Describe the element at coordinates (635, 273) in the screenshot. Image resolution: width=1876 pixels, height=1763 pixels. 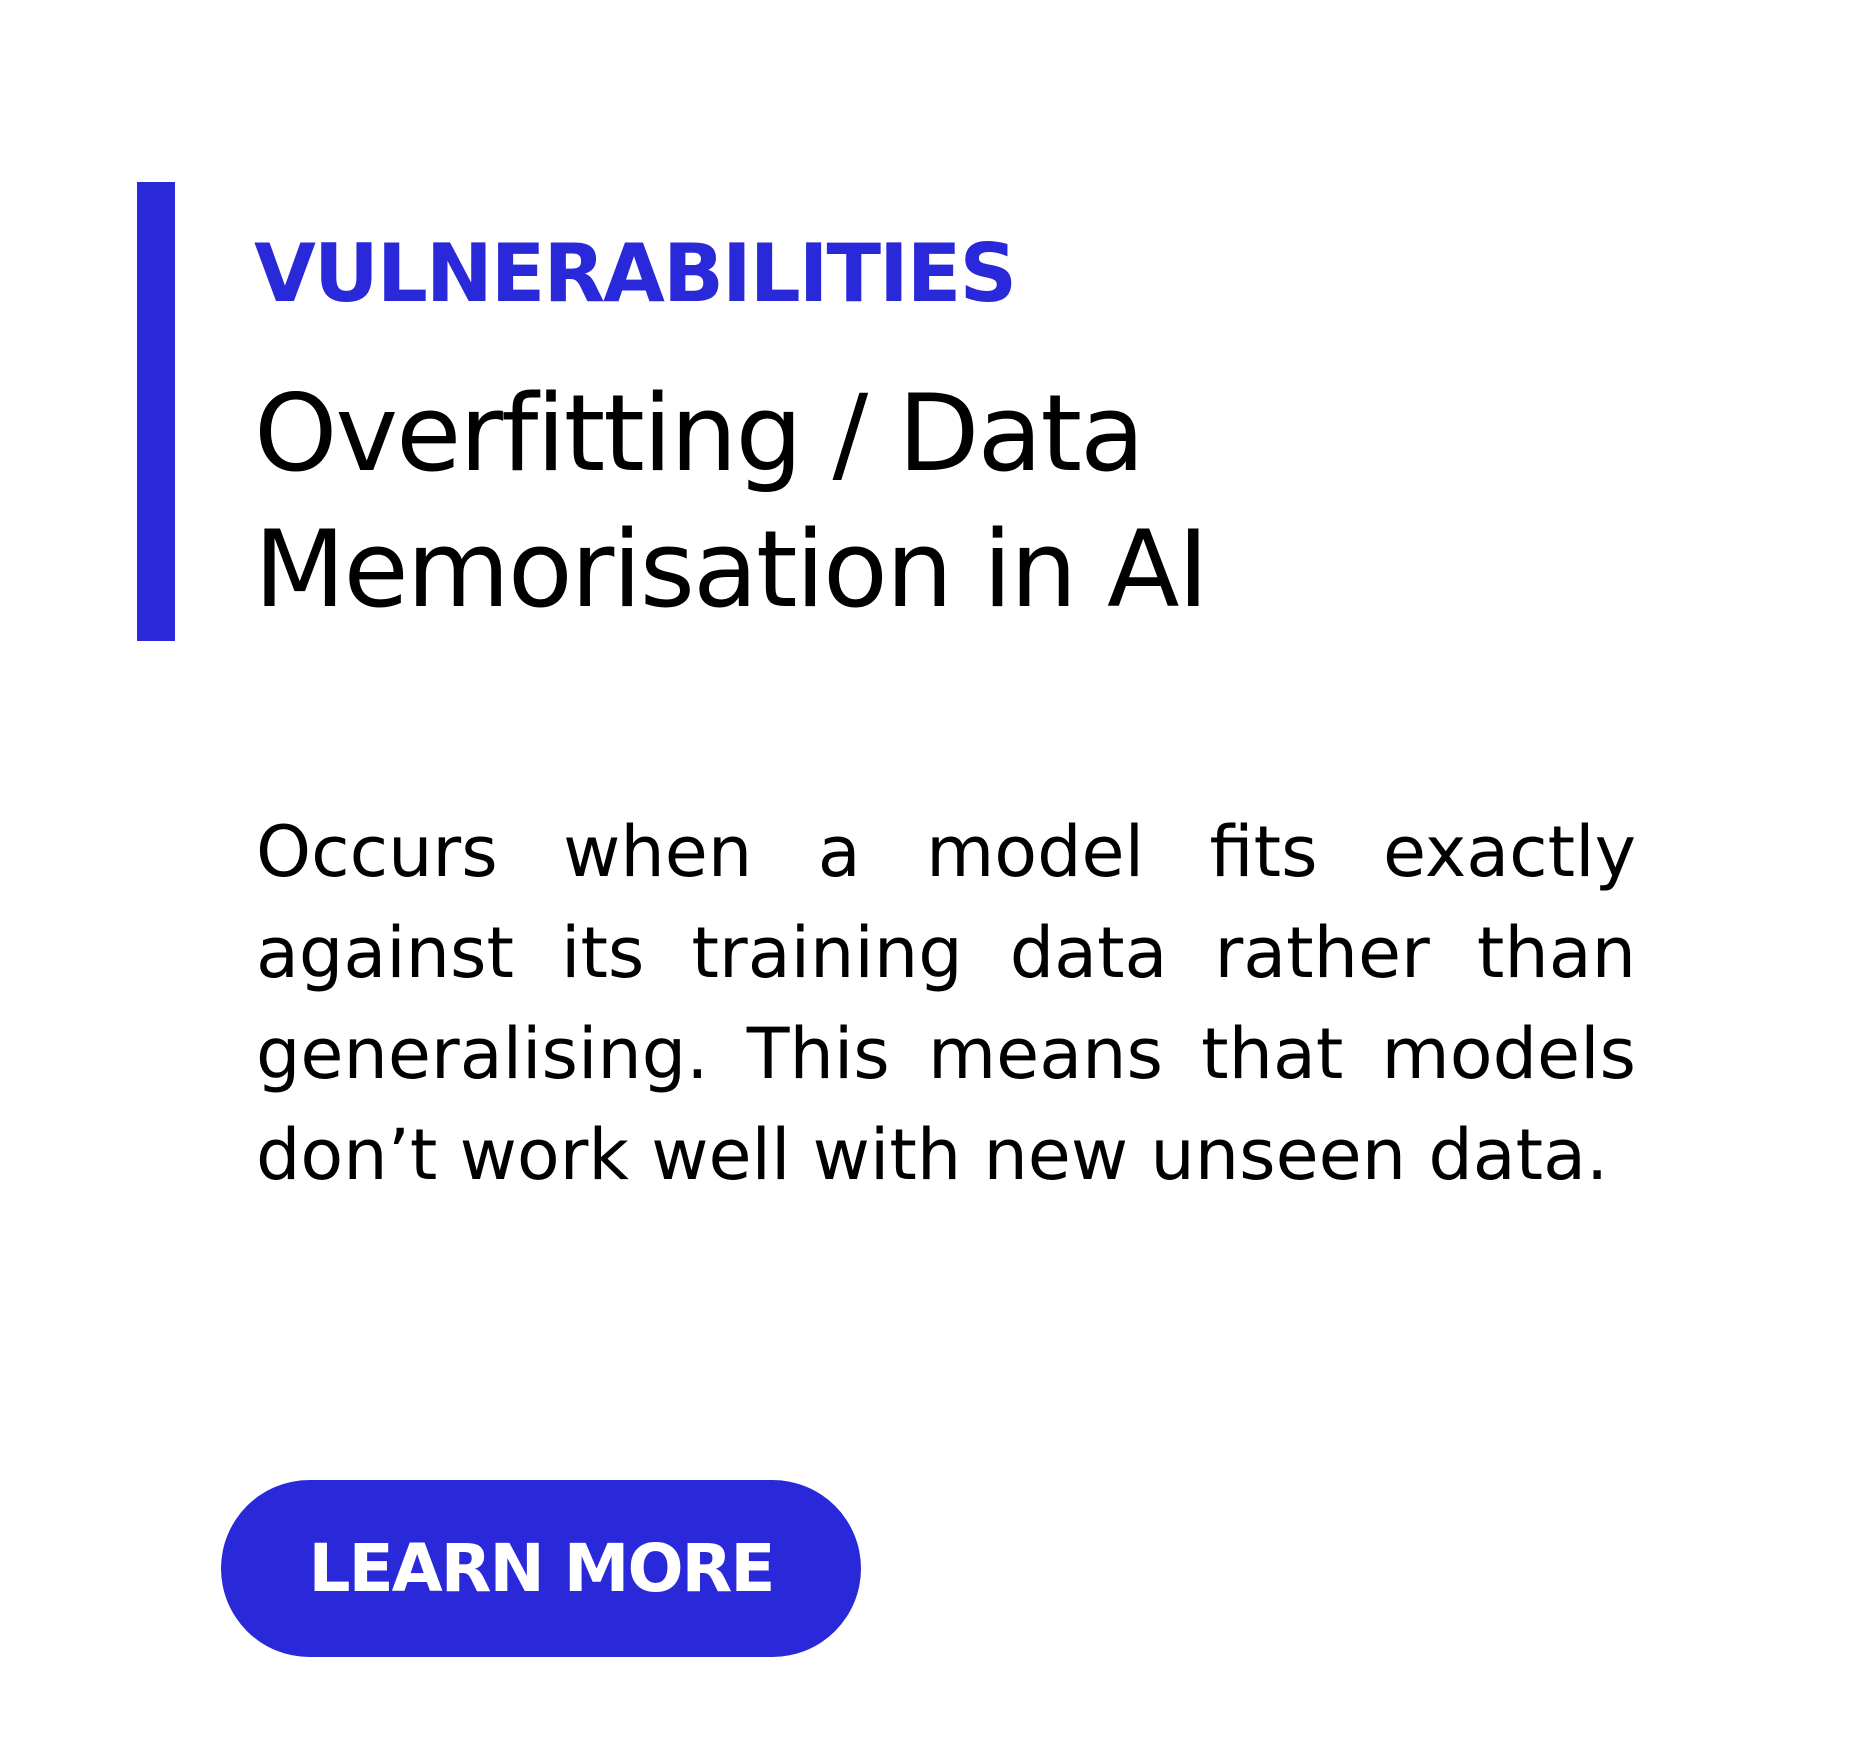
I see `category-label: VULNERABILITIES` at that location.